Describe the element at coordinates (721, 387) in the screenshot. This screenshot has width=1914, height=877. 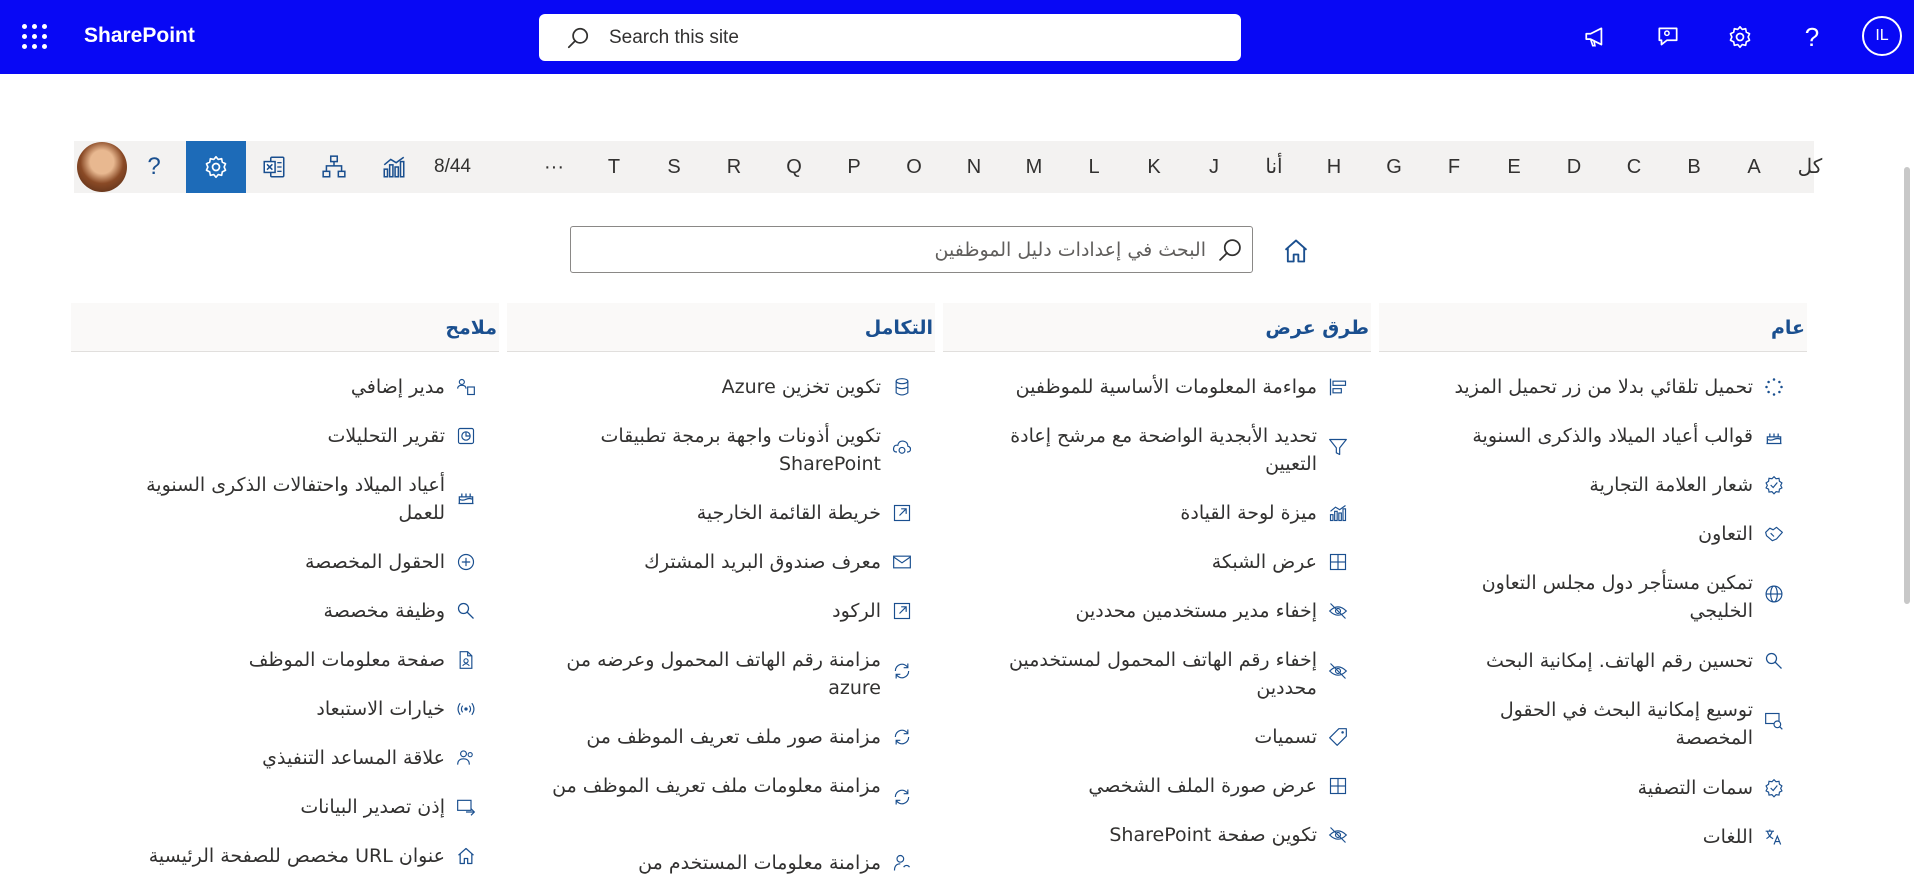
I see `setting-item: تكوين تخزين Azure` at that location.